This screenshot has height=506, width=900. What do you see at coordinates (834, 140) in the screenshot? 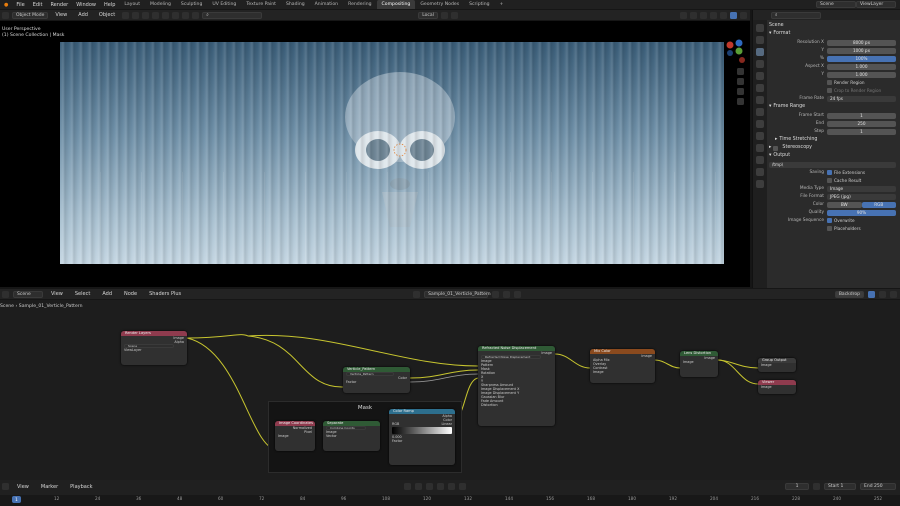
I see `time-stretching-section: ▸ Time Stretching` at bounding box center [834, 140].